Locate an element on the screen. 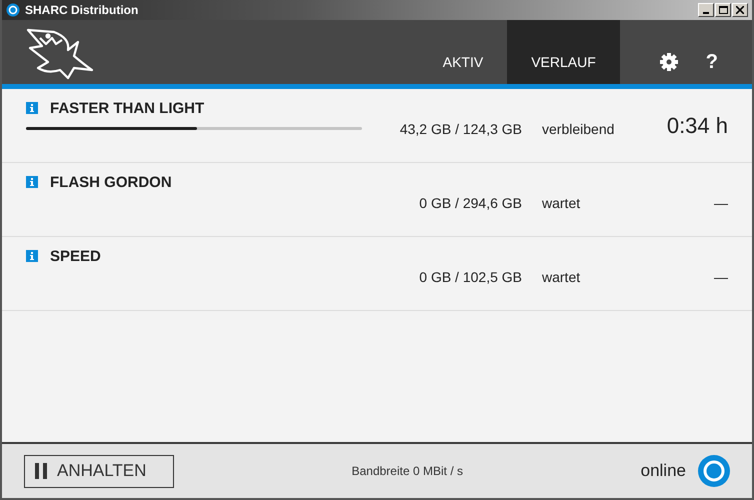 This screenshot has width=754, height=500. nav-tab: VERLAUF is located at coordinates (563, 52).